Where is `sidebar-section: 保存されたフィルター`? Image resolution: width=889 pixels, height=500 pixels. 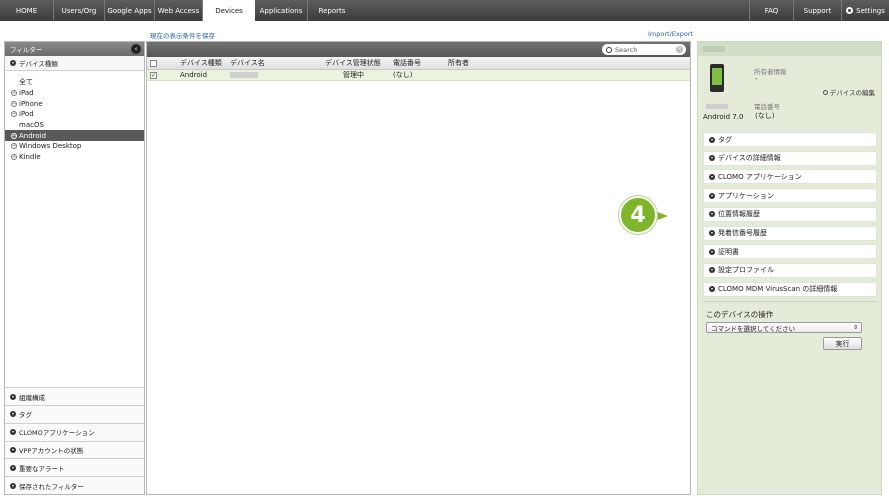
sidebar-section: 保存されたフィルター is located at coordinates (74, 485).